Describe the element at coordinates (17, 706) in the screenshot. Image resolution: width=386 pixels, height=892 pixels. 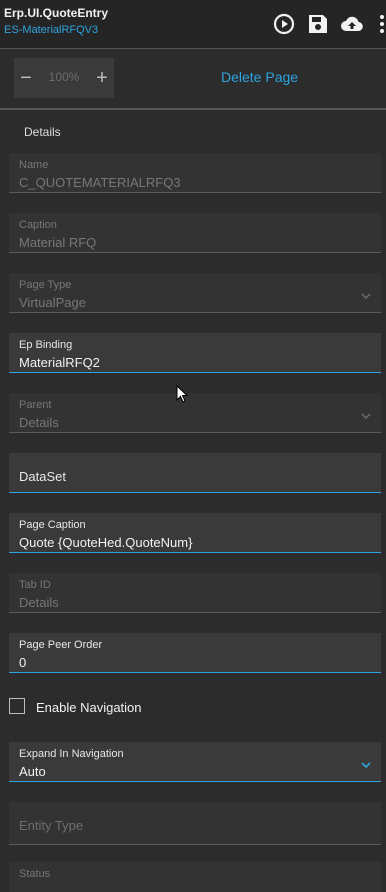
I see `enable-navigation-checkbox` at that location.